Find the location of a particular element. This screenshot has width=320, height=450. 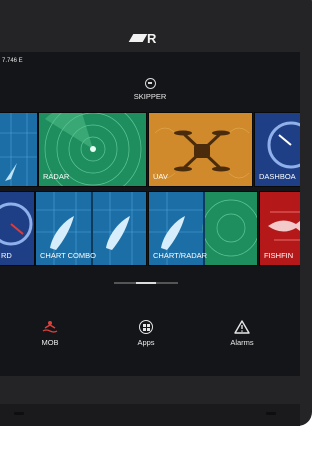

page-indicator-current is located at coordinates (146, 283).